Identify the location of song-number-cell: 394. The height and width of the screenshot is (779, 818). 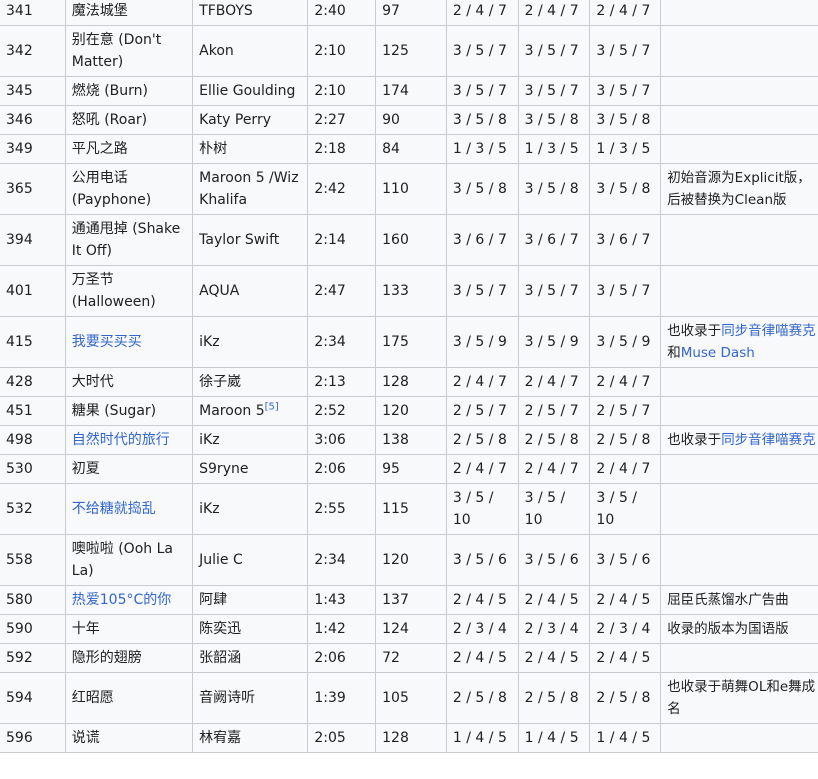
(33, 240).